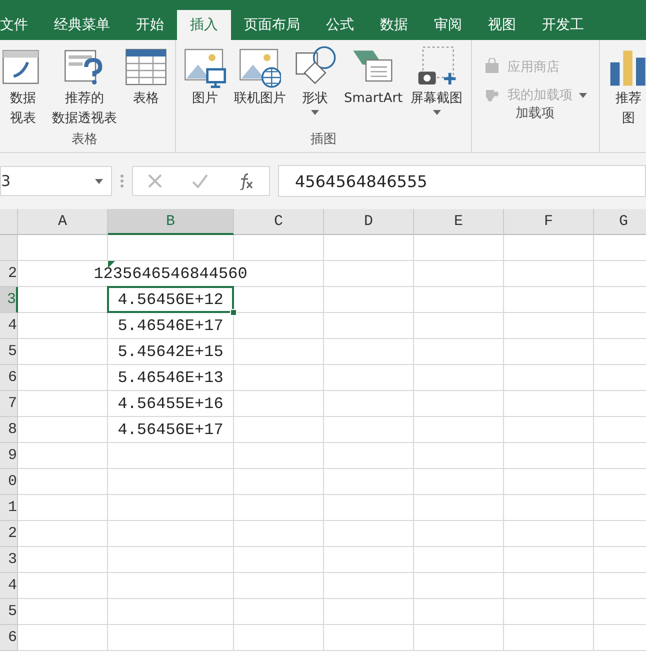  What do you see at coordinates (171, 378) in the screenshot?
I see `table-cell: 5.46546E+13` at bounding box center [171, 378].